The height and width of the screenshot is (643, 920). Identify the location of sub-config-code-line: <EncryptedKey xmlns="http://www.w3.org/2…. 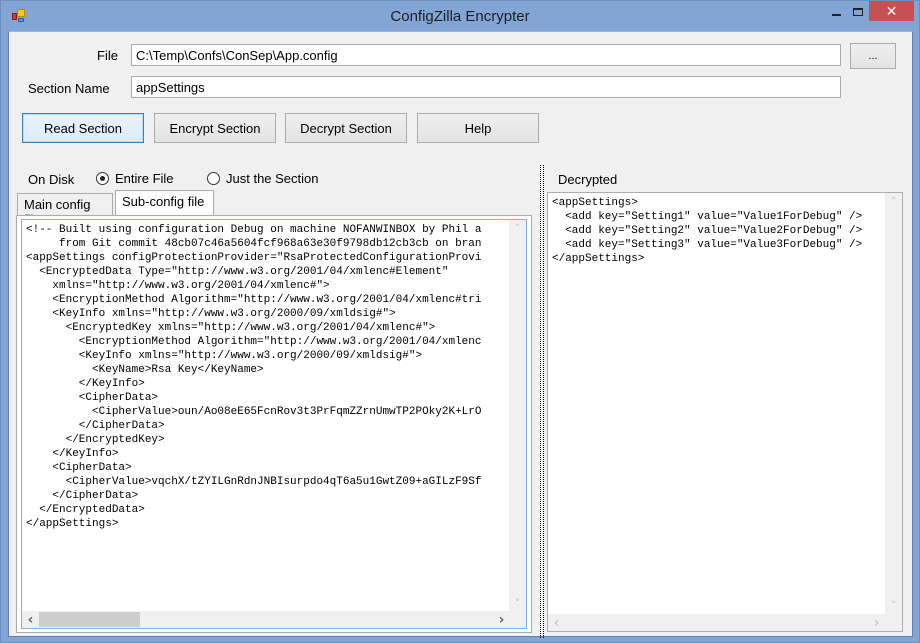
(231, 328).